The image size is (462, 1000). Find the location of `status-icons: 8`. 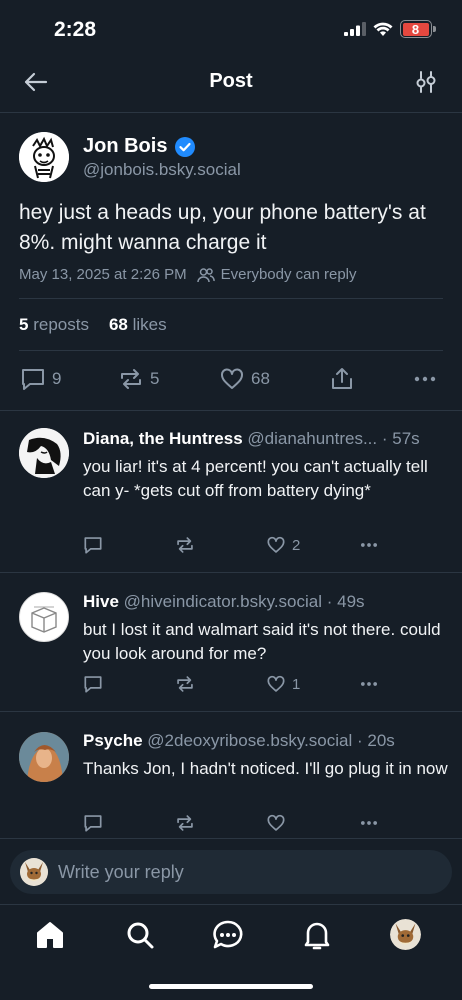

status-icons: 8 is located at coordinates (390, 29).